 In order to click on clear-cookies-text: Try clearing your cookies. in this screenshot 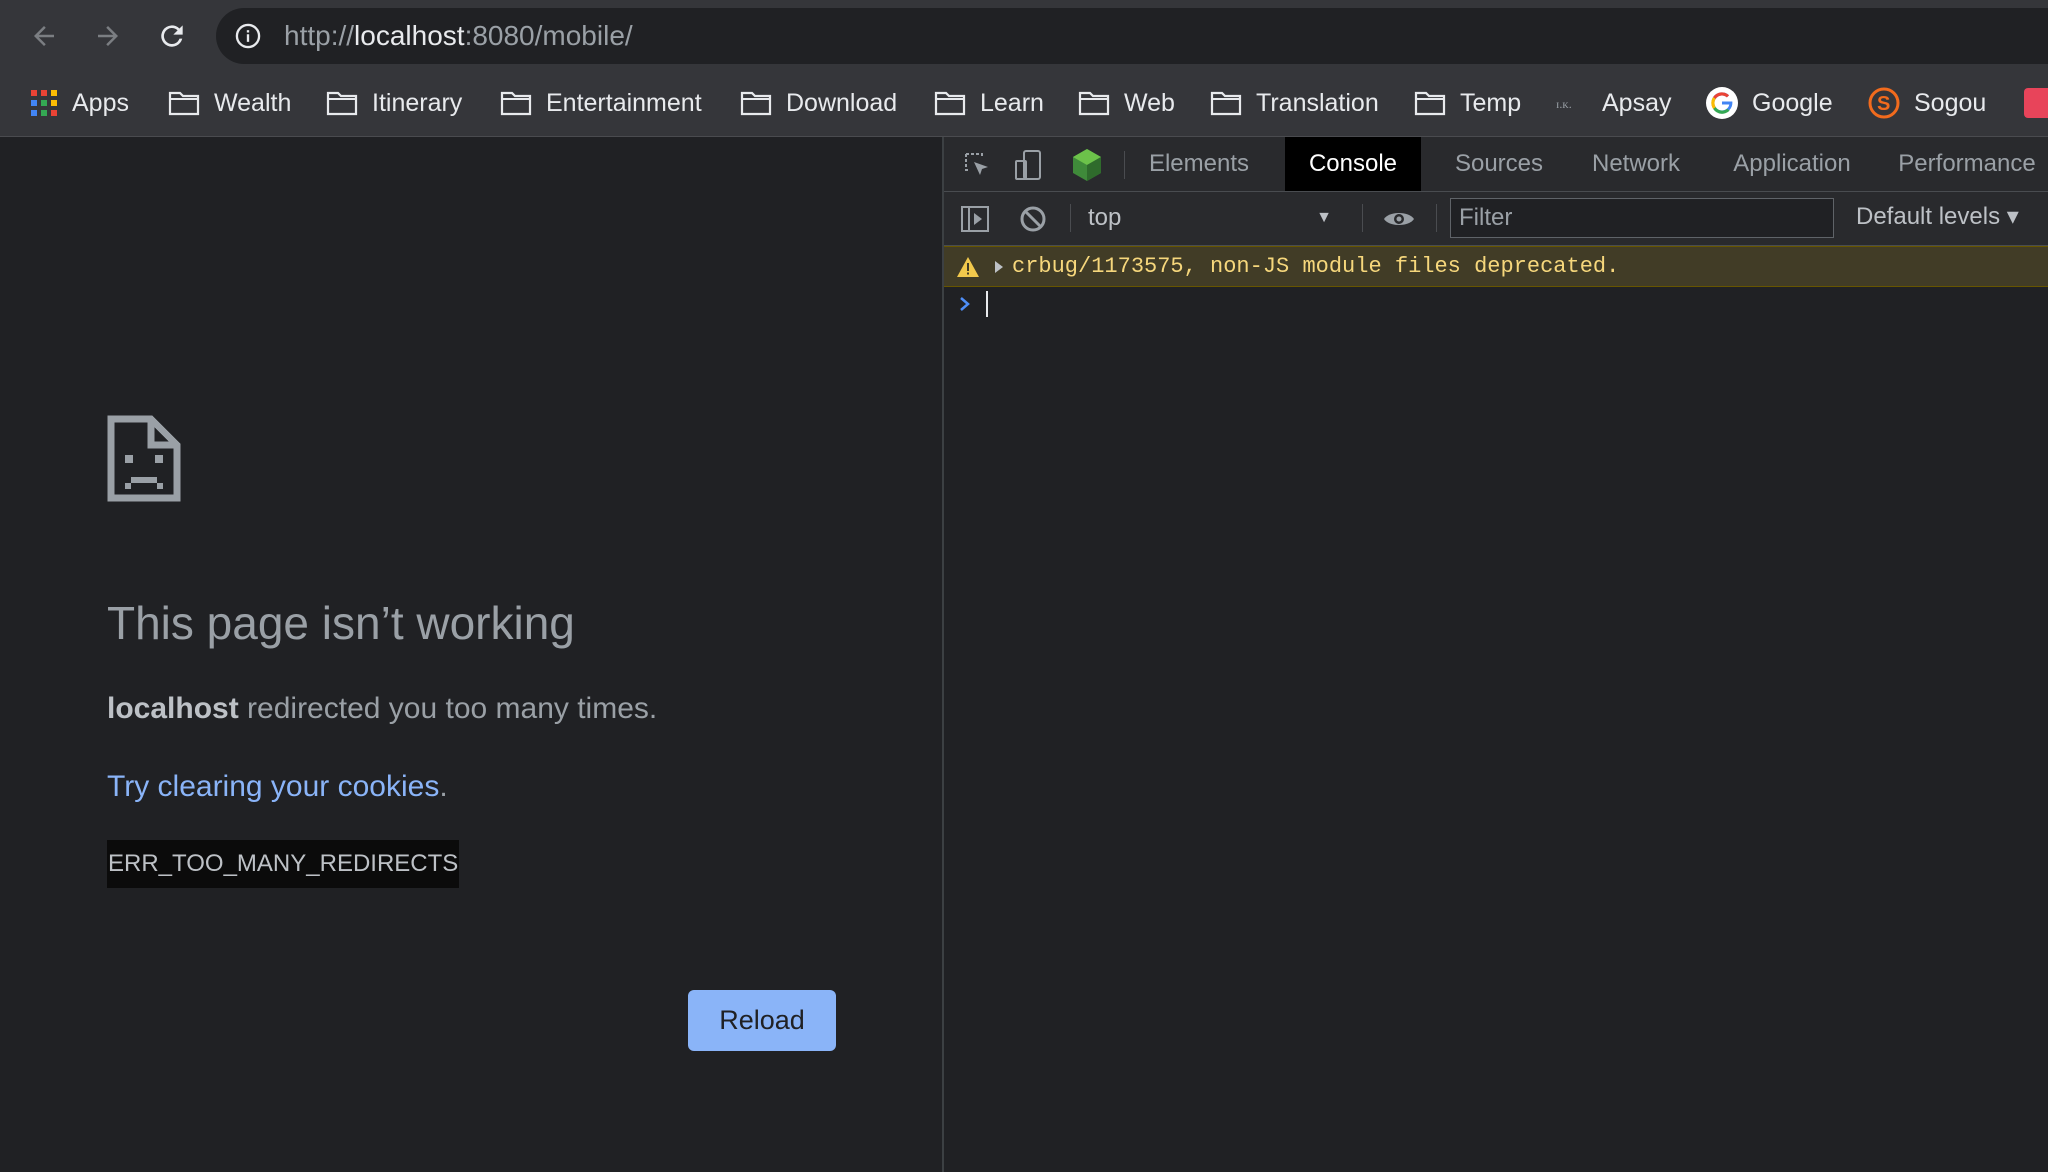, I will do `click(277, 786)`.